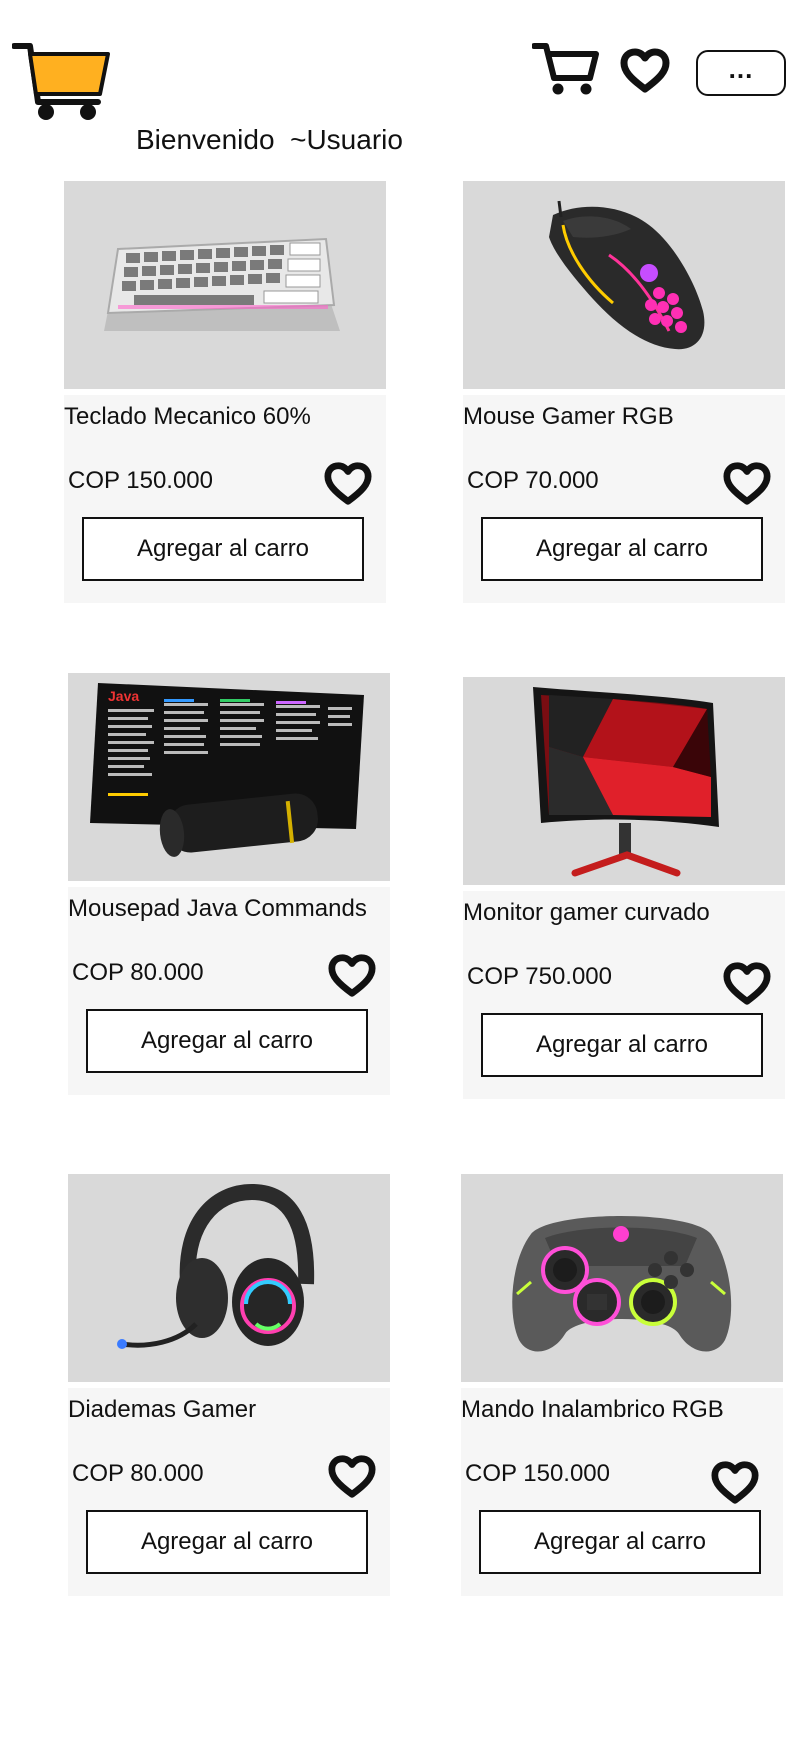  What do you see at coordinates (565, 68) in the screenshot?
I see `cart-icon` at bounding box center [565, 68].